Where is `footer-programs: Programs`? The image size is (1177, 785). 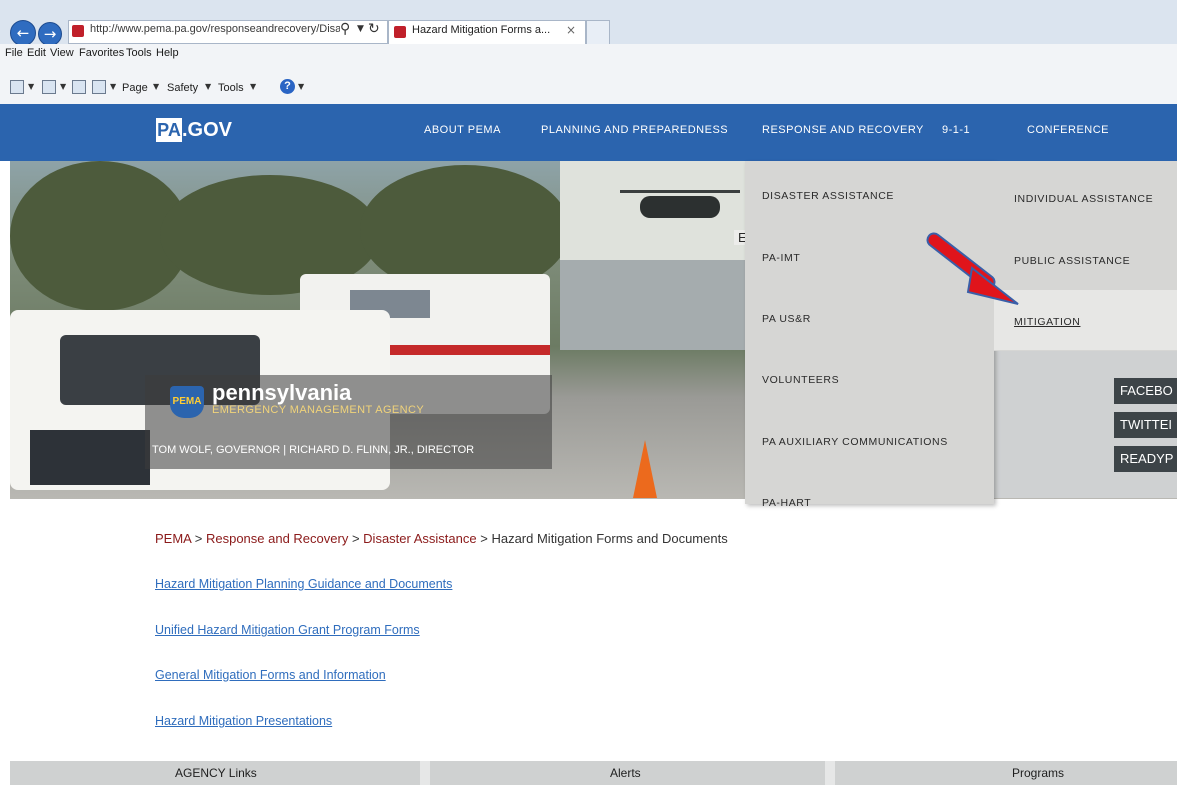 footer-programs: Programs is located at coordinates (1038, 773).